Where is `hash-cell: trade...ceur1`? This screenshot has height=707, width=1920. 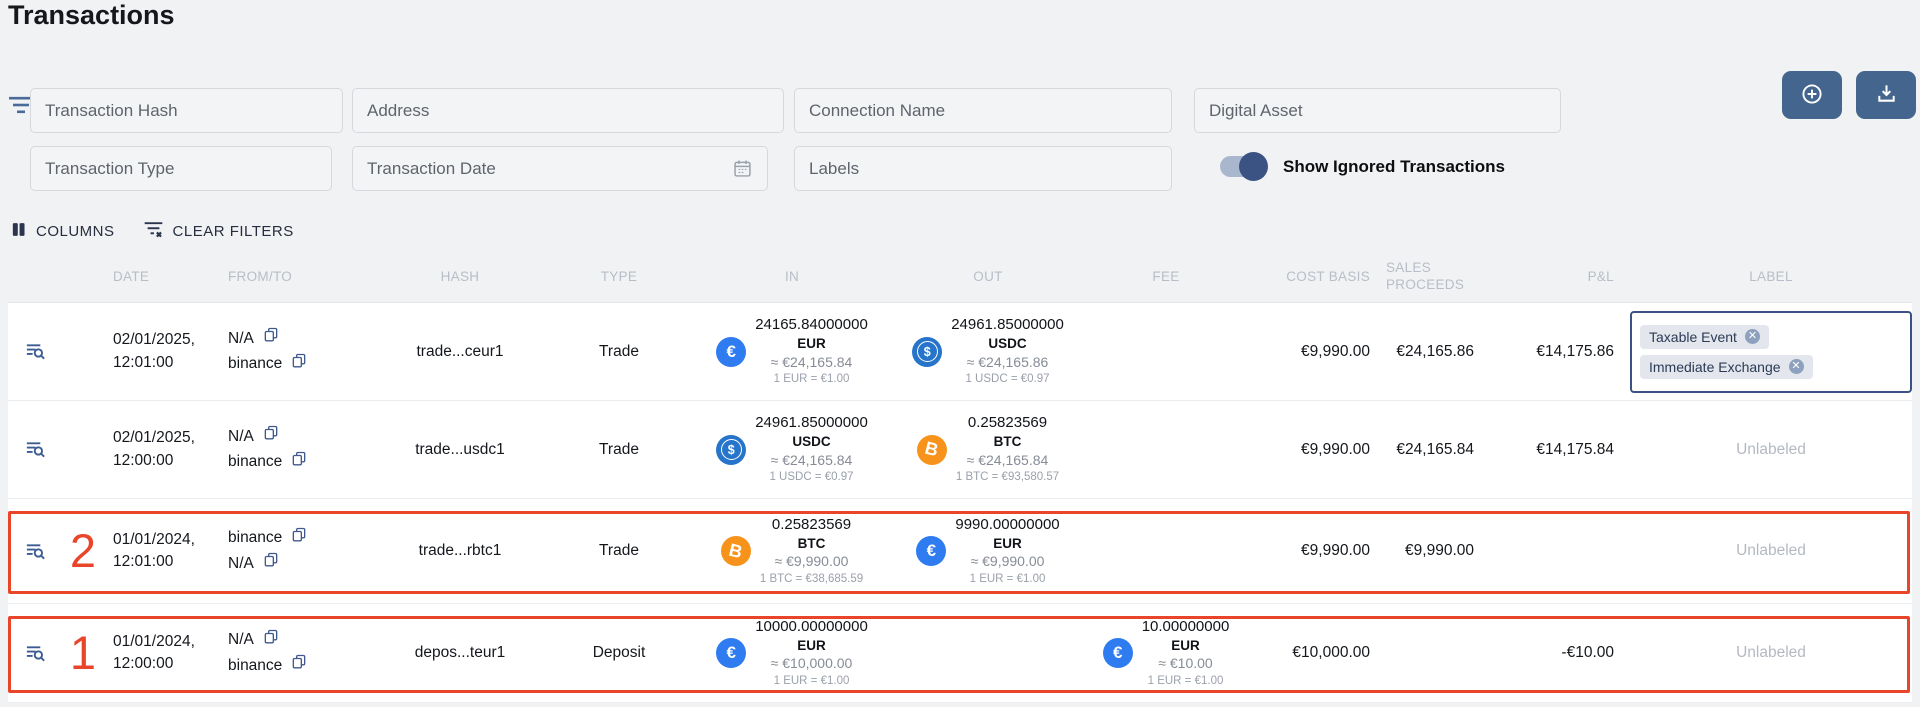
hash-cell: trade...ceur1 is located at coordinates (460, 351).